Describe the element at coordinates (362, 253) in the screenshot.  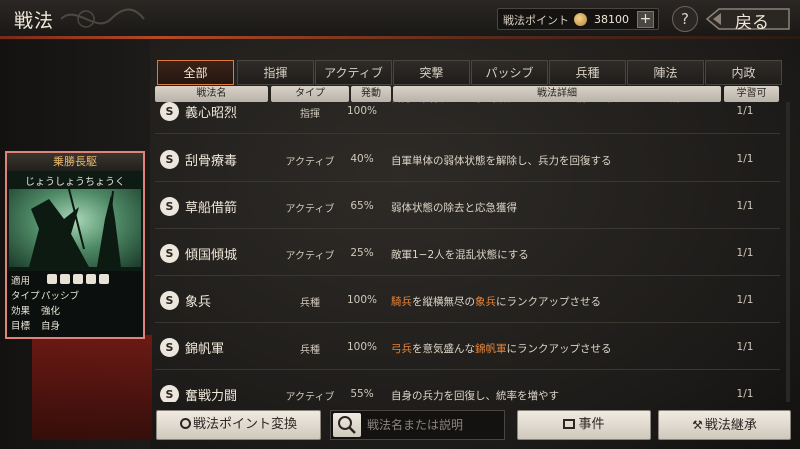
I see `strategy-rate: 25%` at that location.